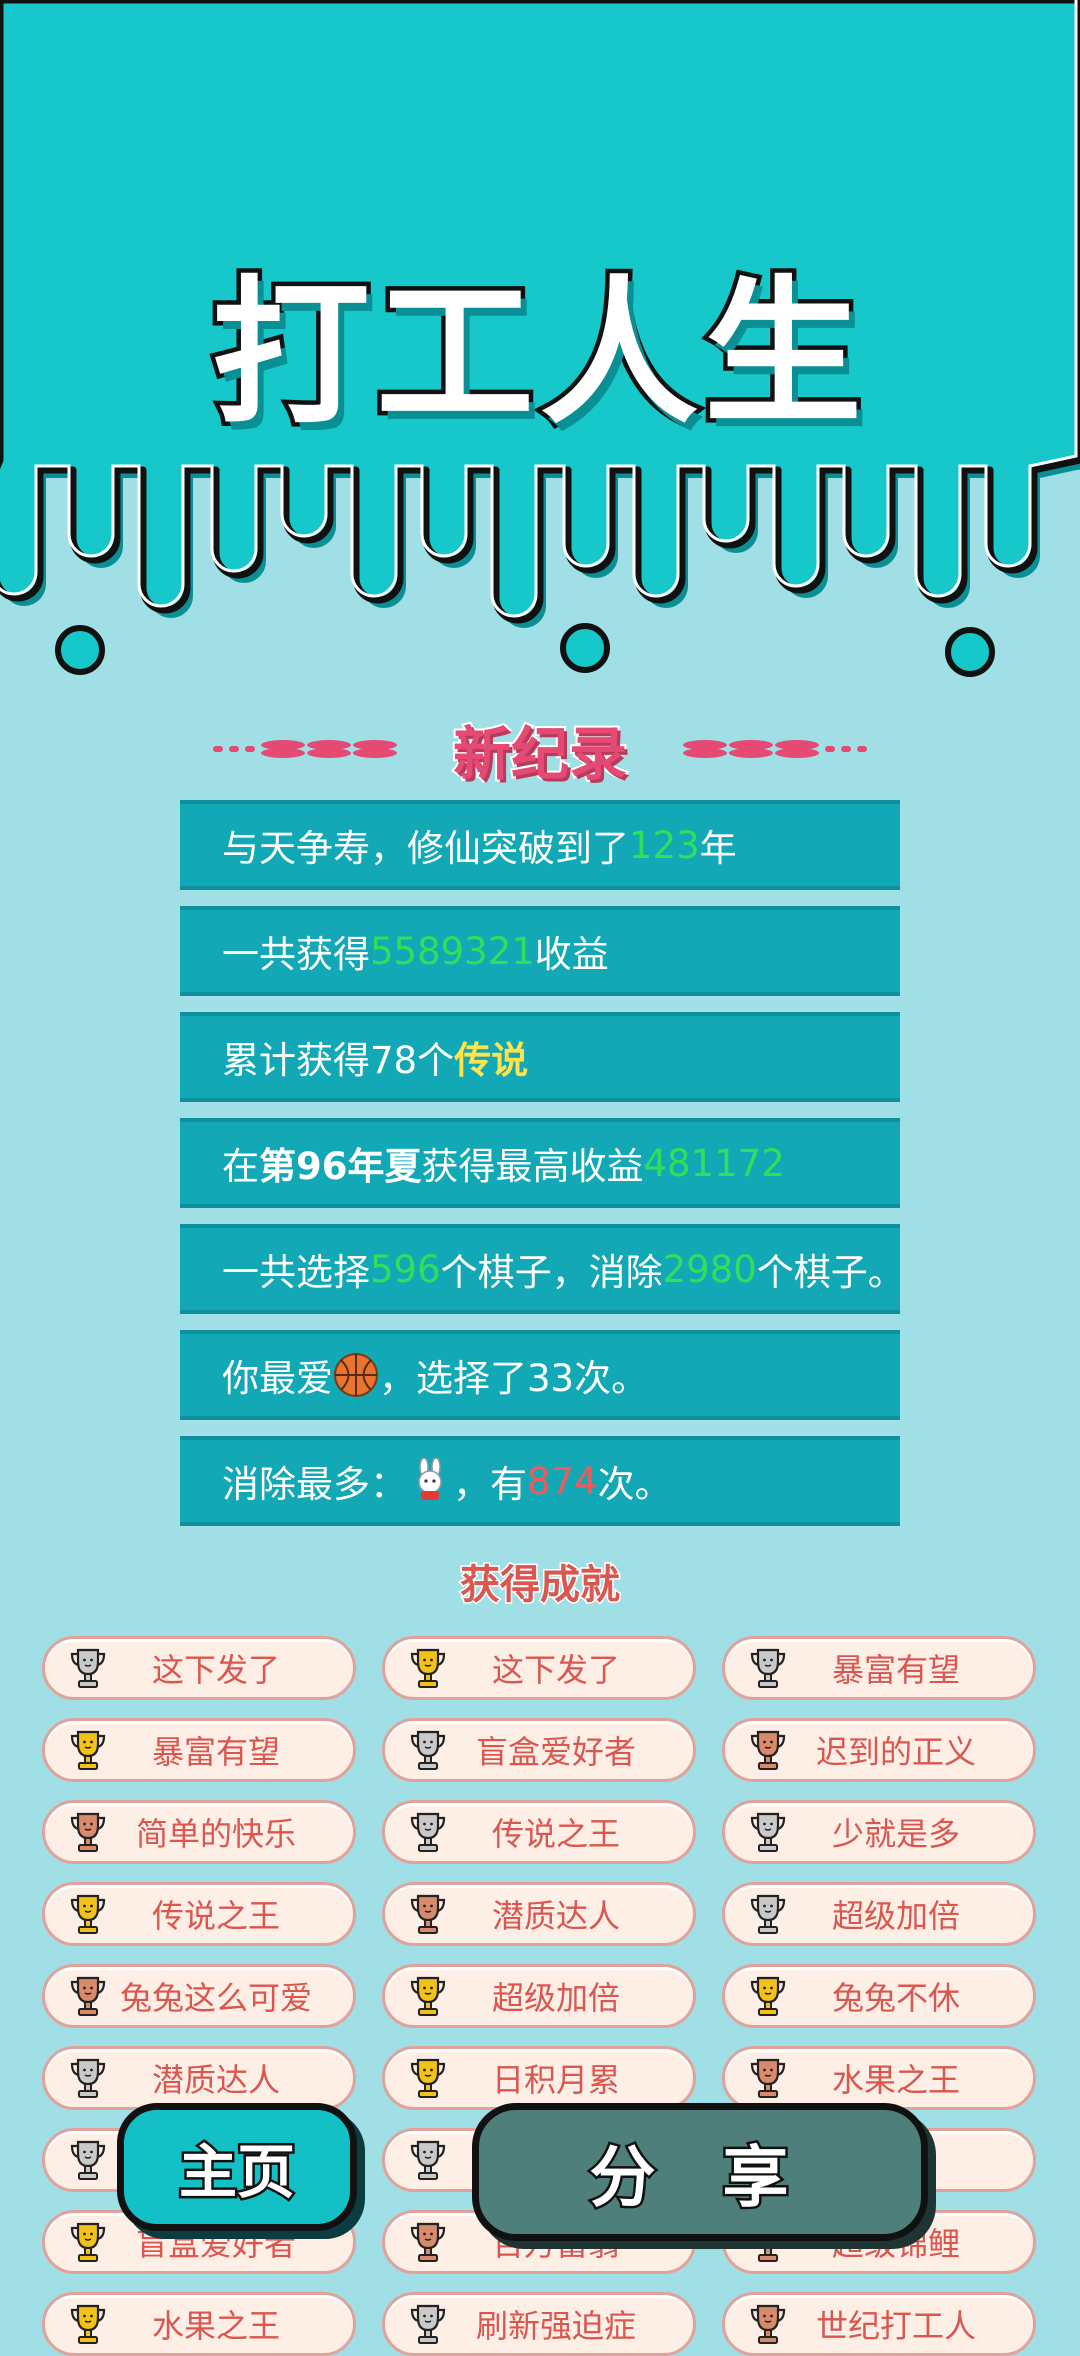 The width and height of the screenshot is (1080, 2356). I want to click on record-text: 次。, so click(634, 1484).